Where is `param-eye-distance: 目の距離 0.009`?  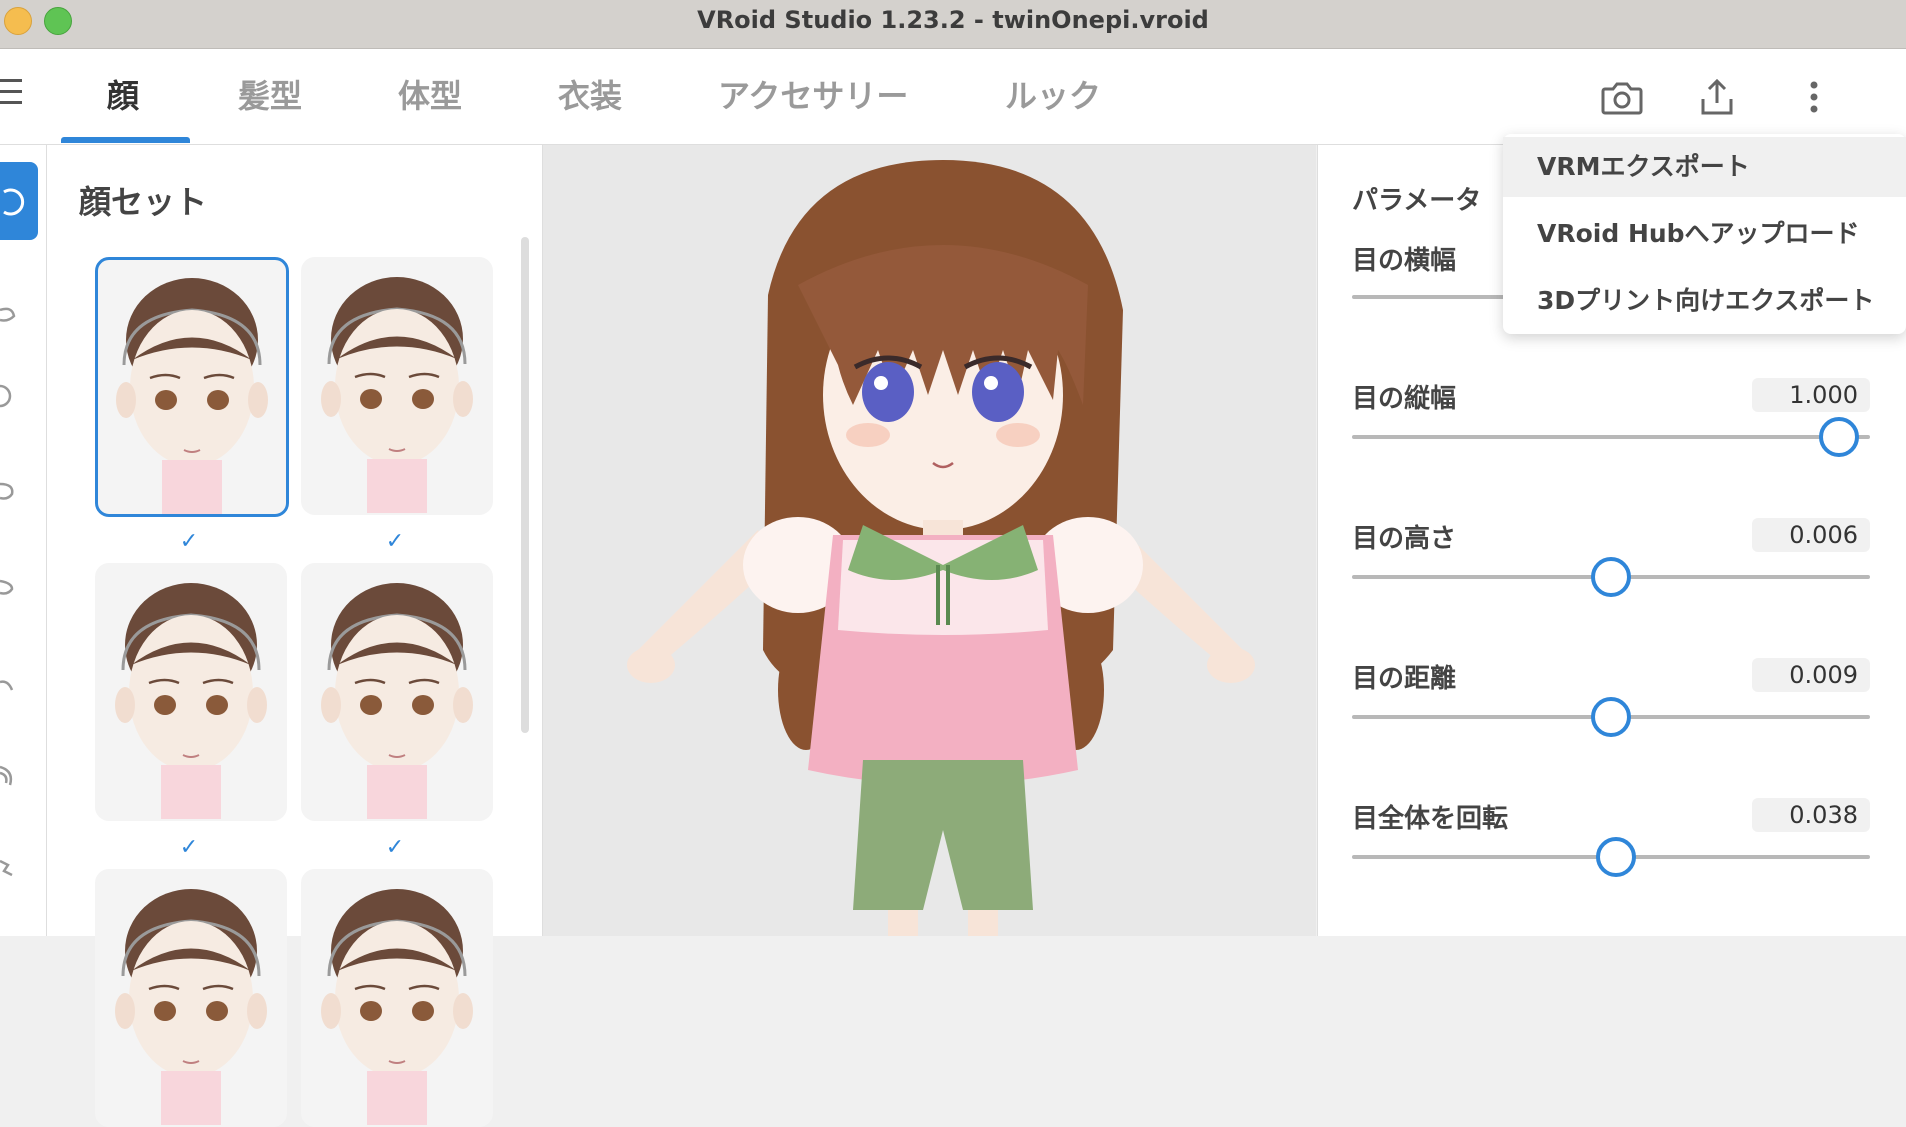
param-eye-distance: 目の距離 0.009 is located at coordinates (1611, 697).